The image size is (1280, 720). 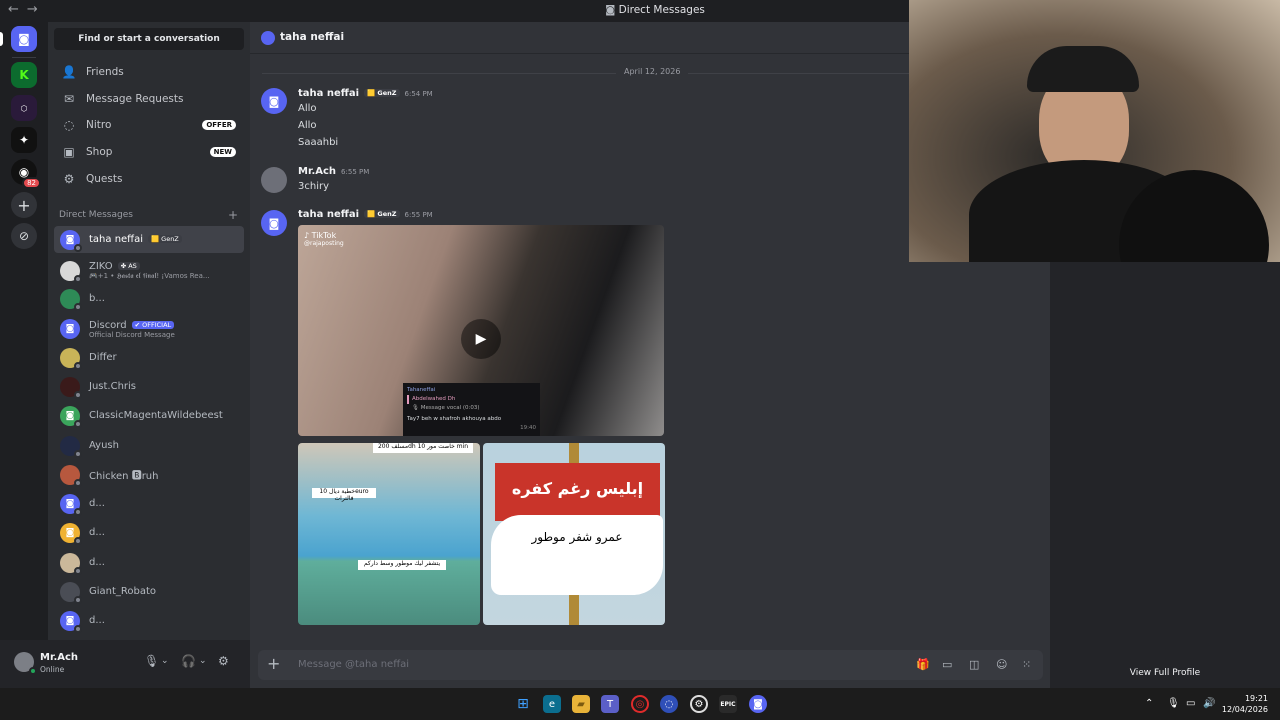 I want to click on add-attachment-button: +, so click(x=273, y=663).